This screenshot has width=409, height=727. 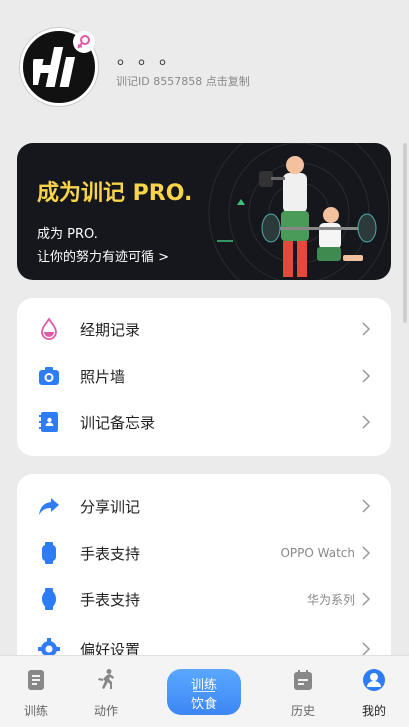 What do you see at coordinates (303, 680) in the screenshot?
I see `calendar-icon` at bounding box center [303, 680].